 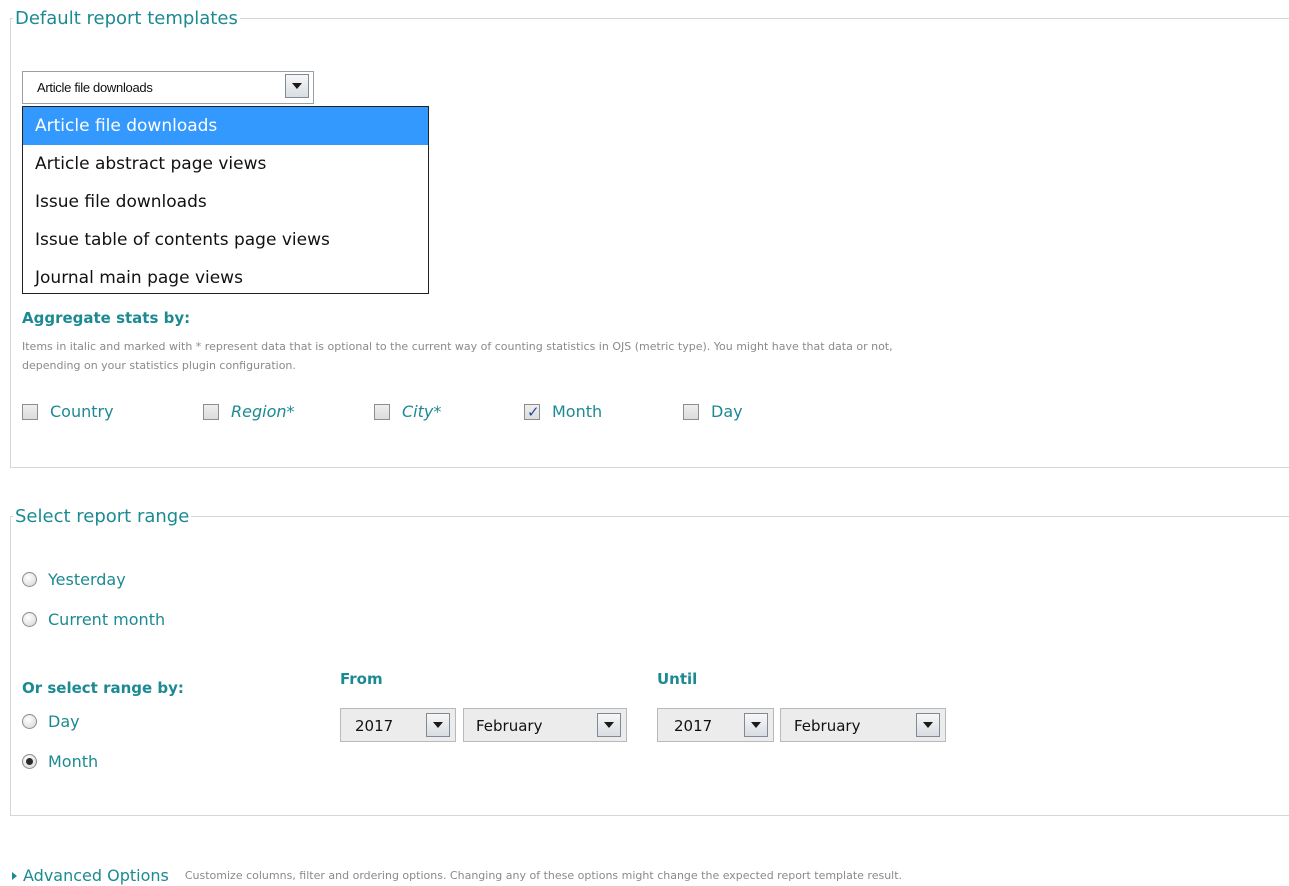 What do you see at coordinates (106, 318) in the screenshot?
I see `aggregate-heading: Aggregate stats by:` at bounding box center [106, 318].